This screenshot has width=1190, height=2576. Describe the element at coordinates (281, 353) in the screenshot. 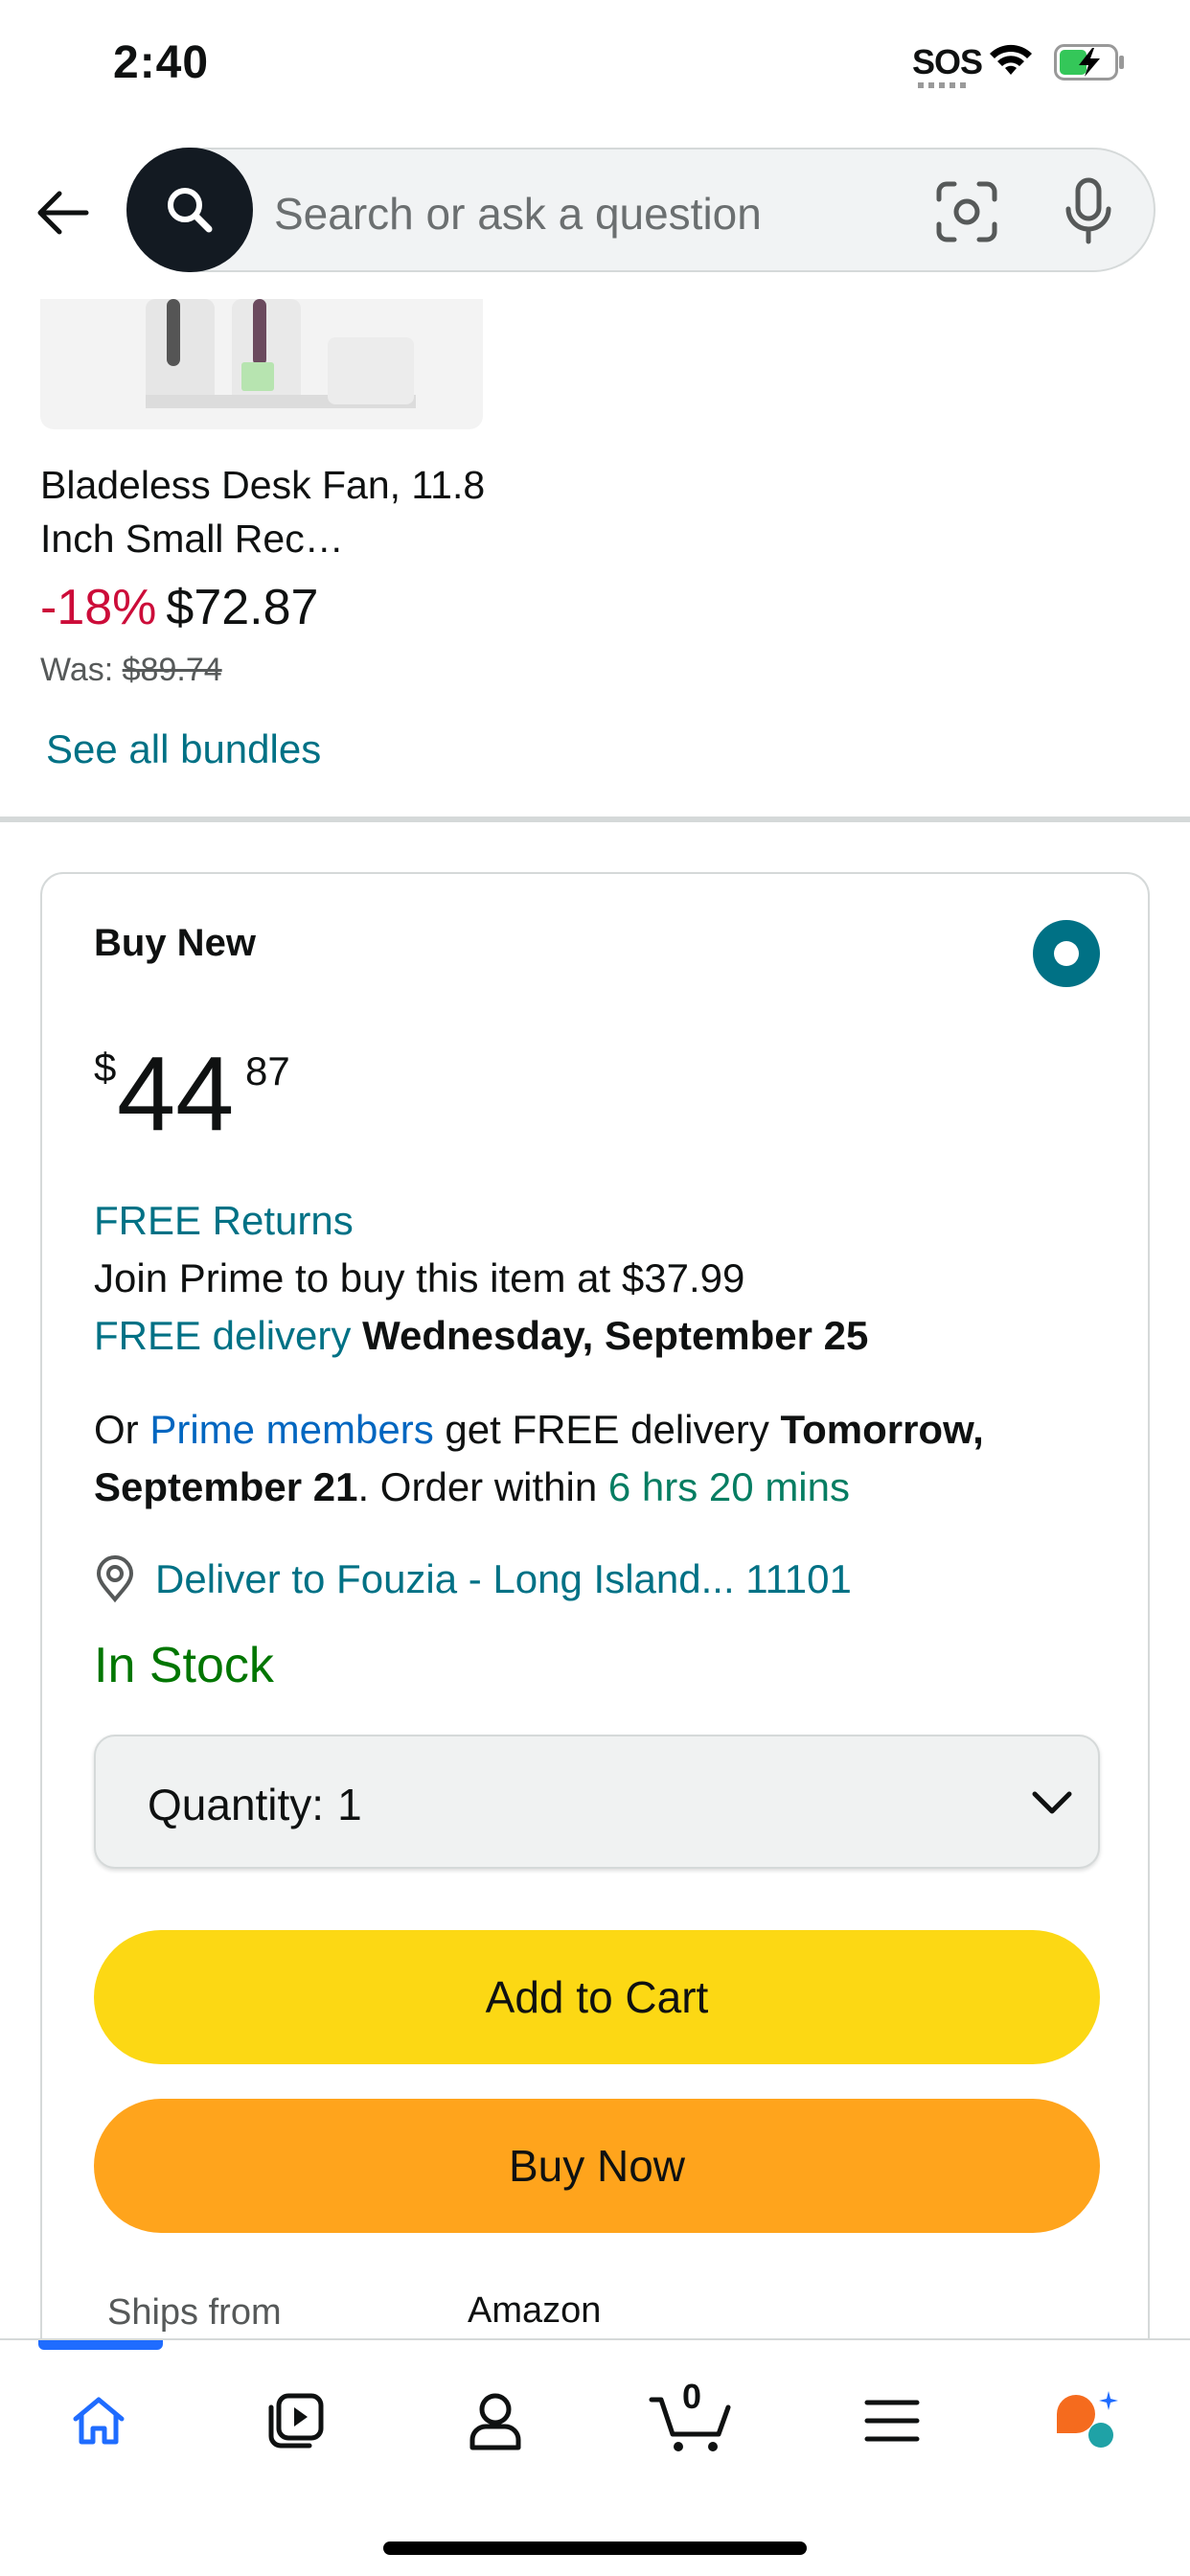

I see `bladeless-fan-image` at that location.